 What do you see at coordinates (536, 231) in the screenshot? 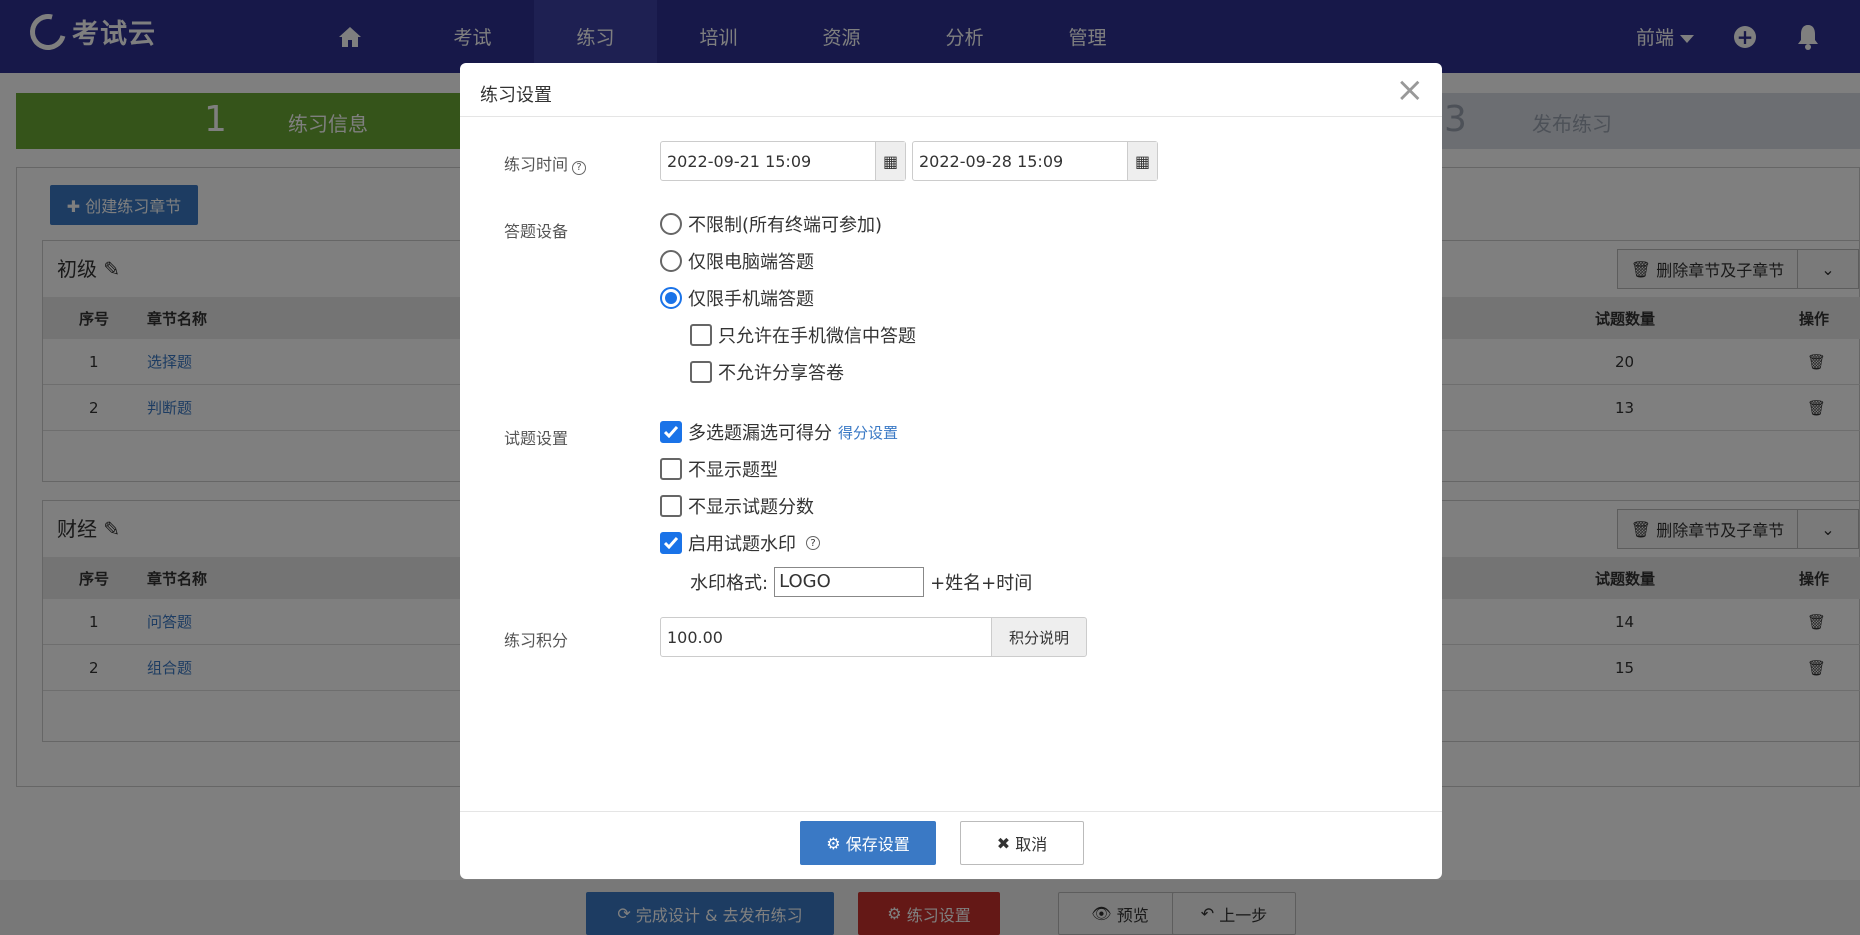
I see `device-label: 答题设备` at bounding box center [536, 231].